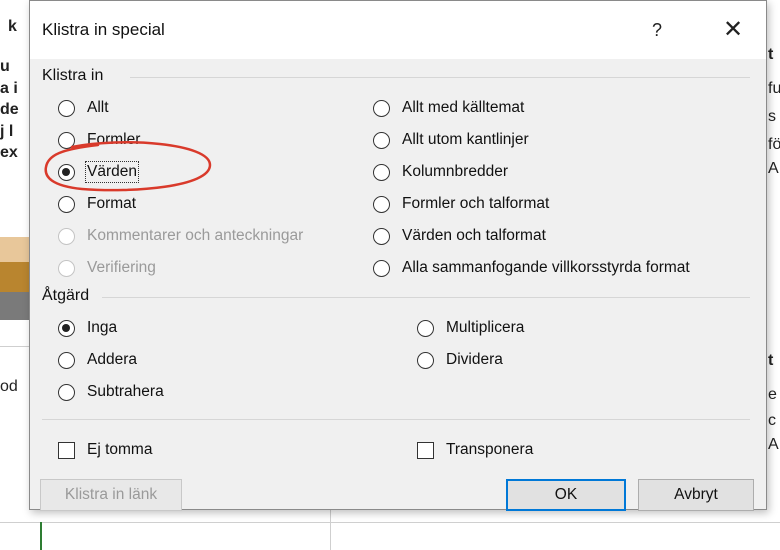 The height and width of the screenshot is (550, 780). Describe the element at coordinates (9, 152) in the screenshot. I see `cell-fragment: ex` at that location.